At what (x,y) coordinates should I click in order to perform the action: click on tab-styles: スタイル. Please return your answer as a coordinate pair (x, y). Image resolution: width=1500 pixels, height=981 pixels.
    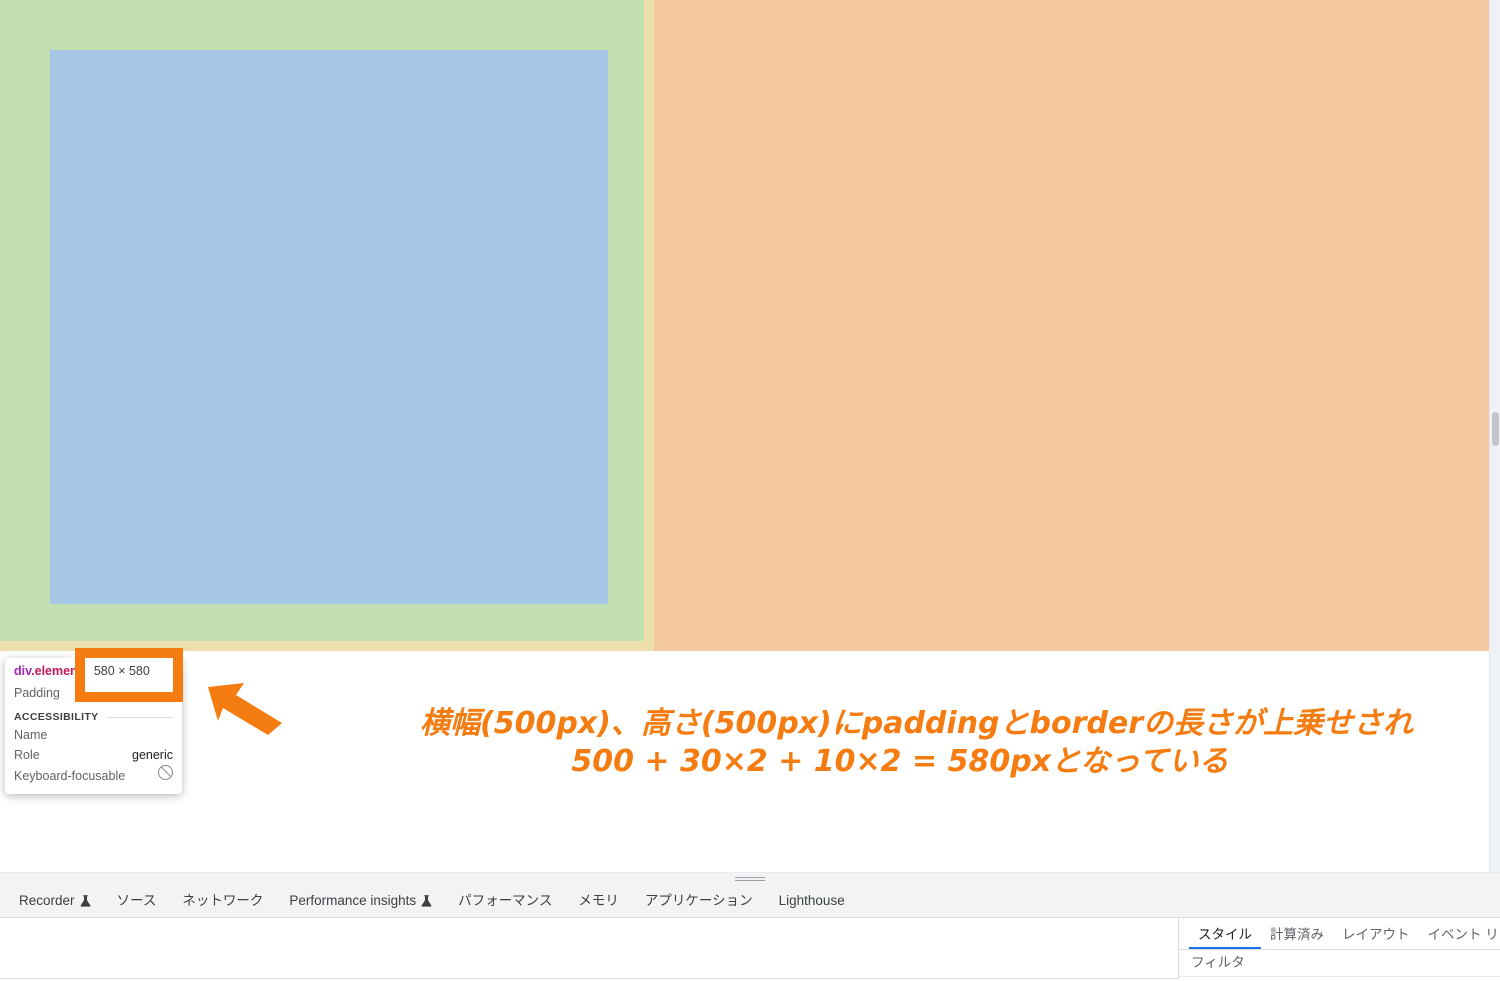
    Looking at the image, I should click on (1225, 936).